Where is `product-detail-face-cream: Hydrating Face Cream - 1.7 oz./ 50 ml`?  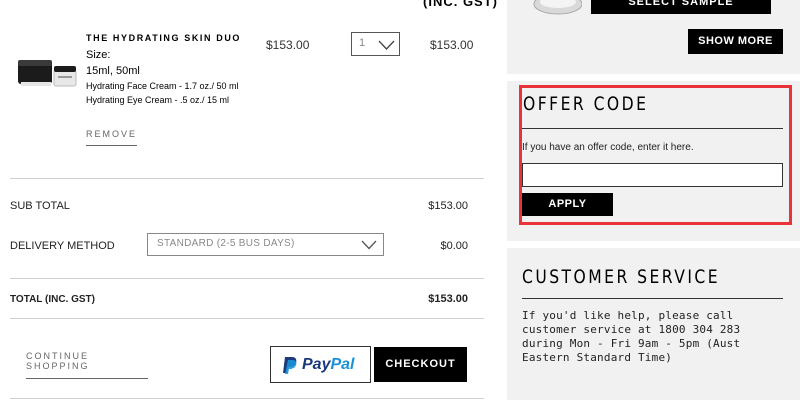
product-detail-face-cream: Hydrating Face Cream - 1.7 oz./ 50 ml is located at coordinates (162, 86).